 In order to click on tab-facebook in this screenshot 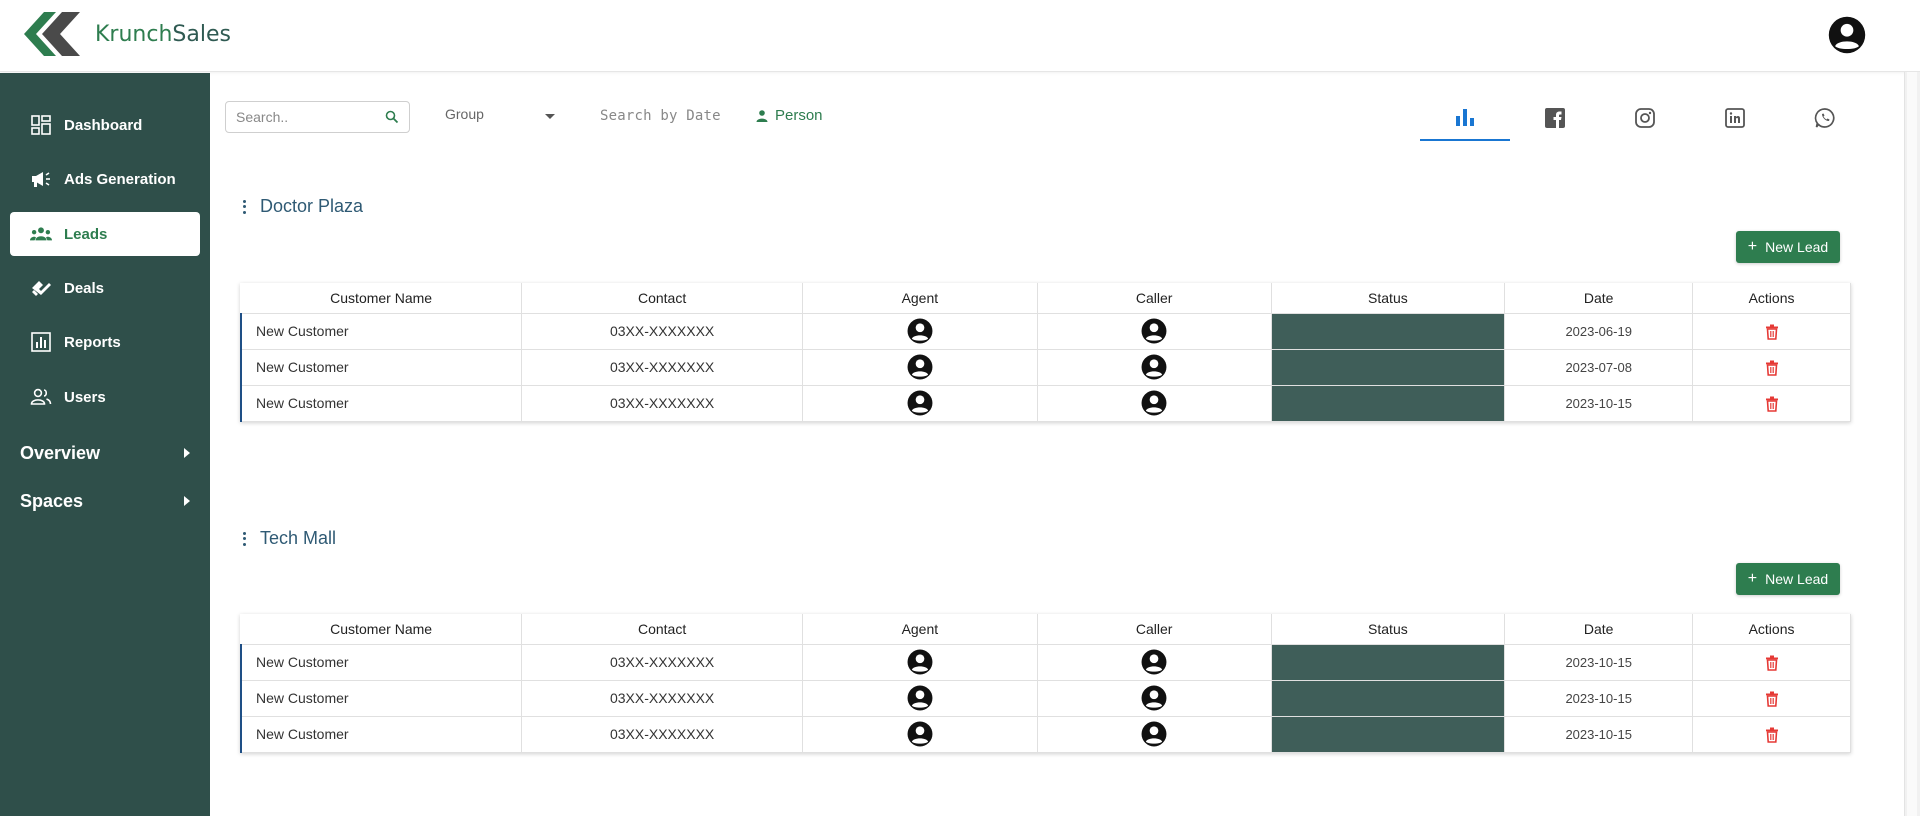, I will do `click(1555, 118)`.